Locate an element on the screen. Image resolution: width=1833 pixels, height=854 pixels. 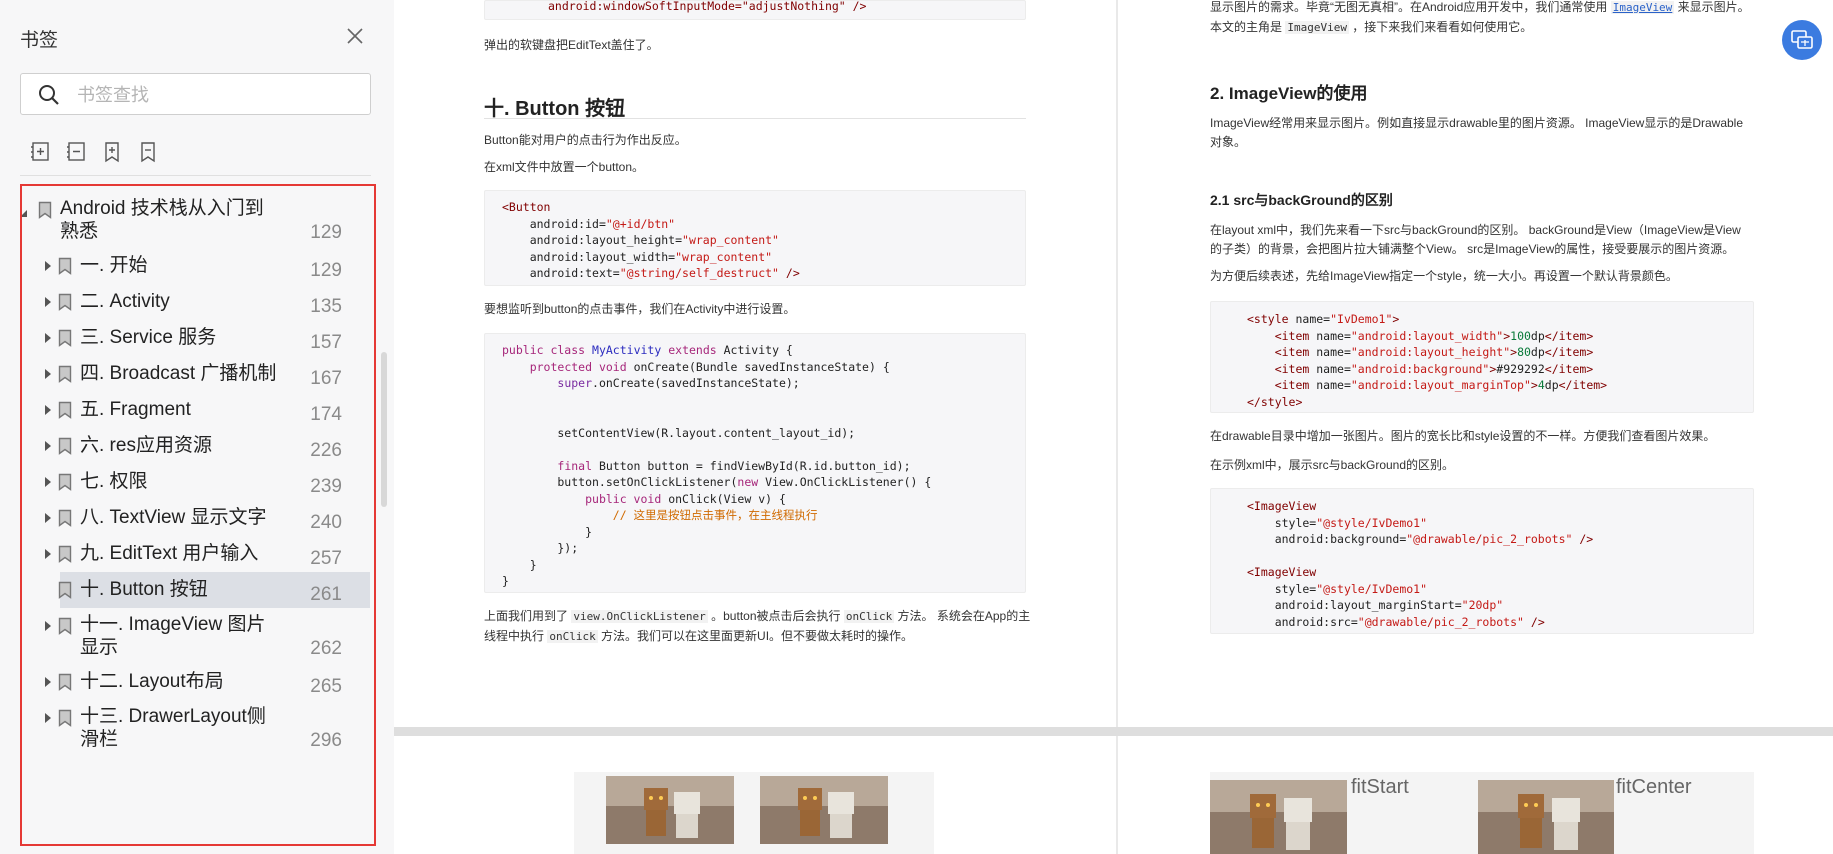
page-separator is located at coordinates (1113, 731).